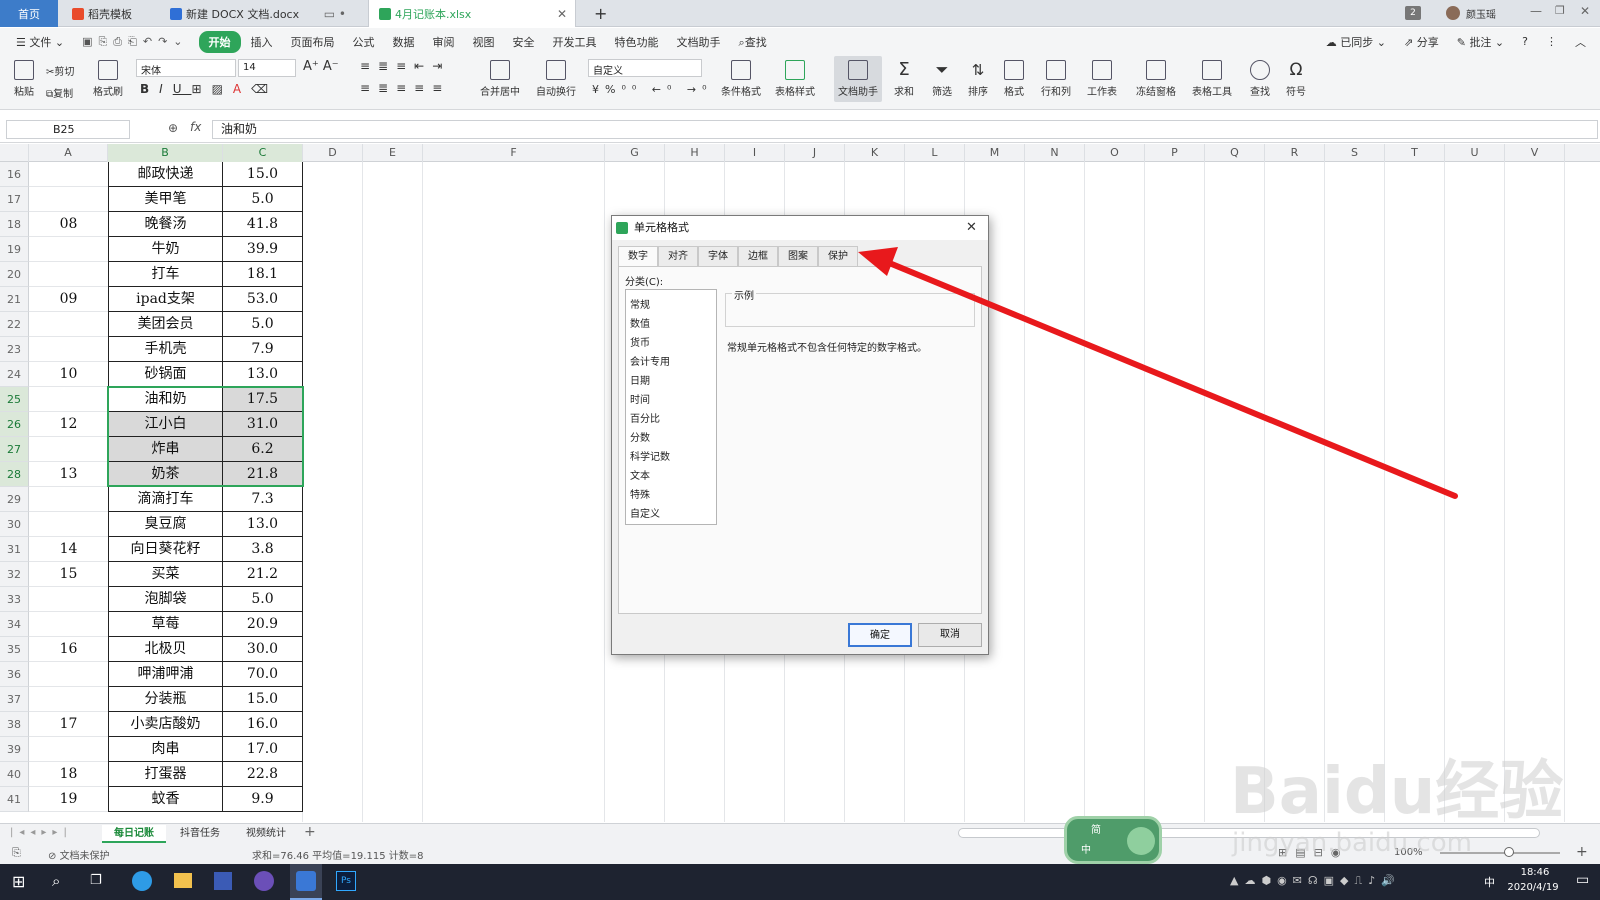 The image size is (1600, 900). Describe the element at coordinates (1158, 373) in the screenshot. I see `annotation-overlay` at that location.